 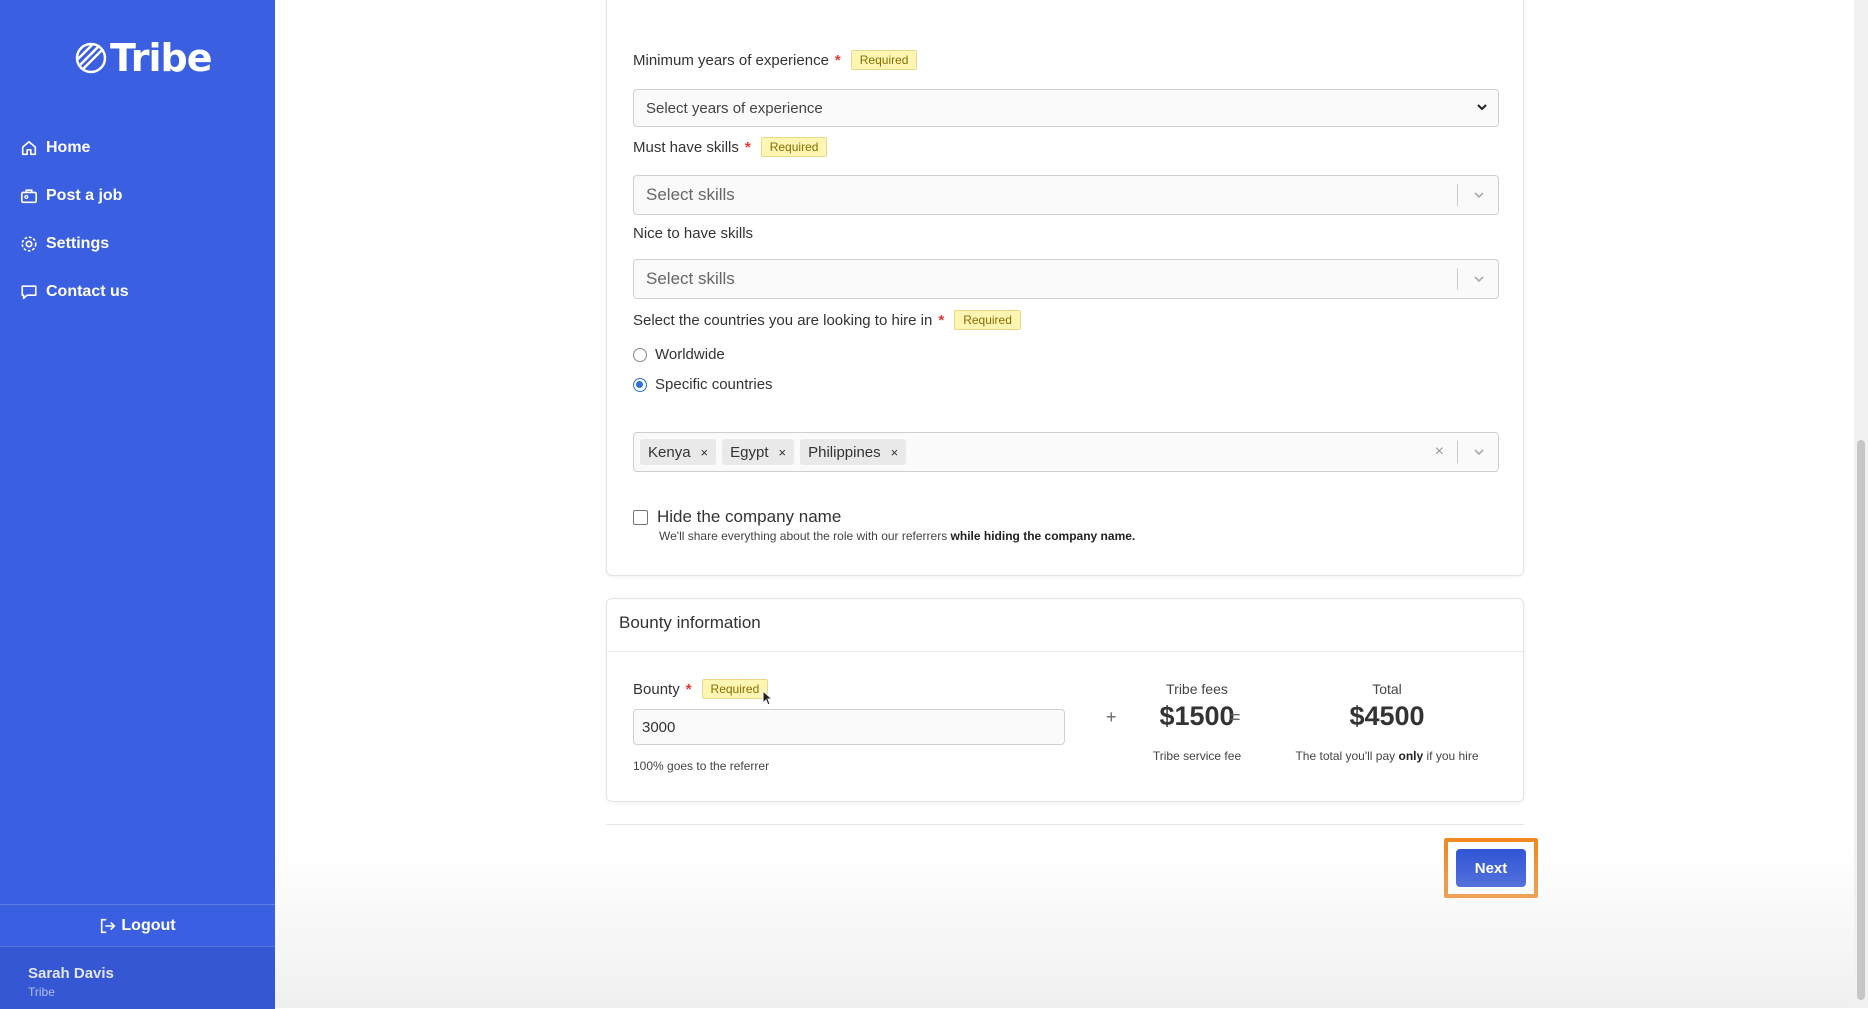 What do you see at coordinates (78, 243) in the screenshot?
I see `sidebar-item-label: Settings` at bounding box center [78, 243].